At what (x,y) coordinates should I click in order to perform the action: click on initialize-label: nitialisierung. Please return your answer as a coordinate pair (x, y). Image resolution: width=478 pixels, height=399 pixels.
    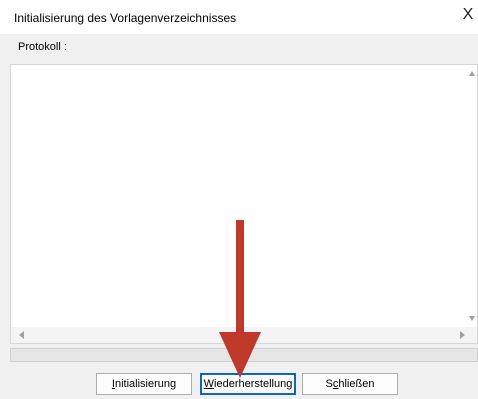
    Looking at the image, I should click on (145, 384).